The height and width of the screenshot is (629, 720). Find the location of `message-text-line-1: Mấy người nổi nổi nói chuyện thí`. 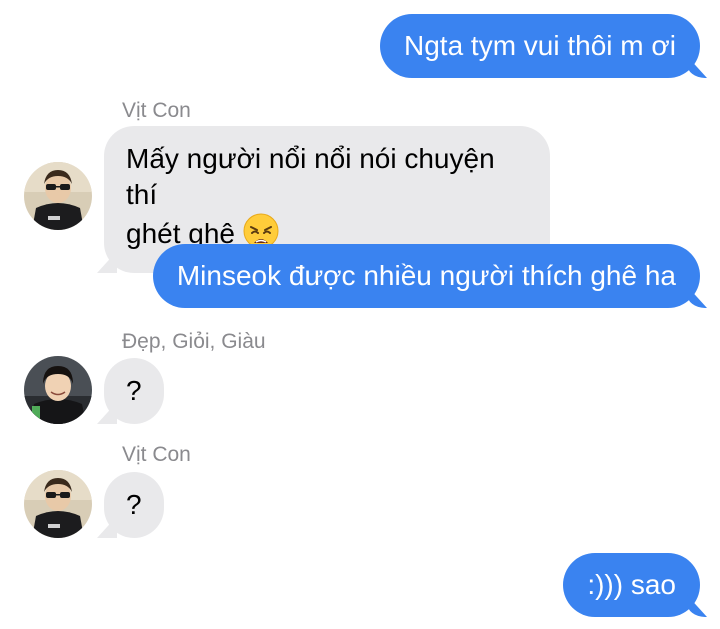

message-text-line-1: Mấy người nổi nổi nói chuyện thí is located at coordinates (310, 176).